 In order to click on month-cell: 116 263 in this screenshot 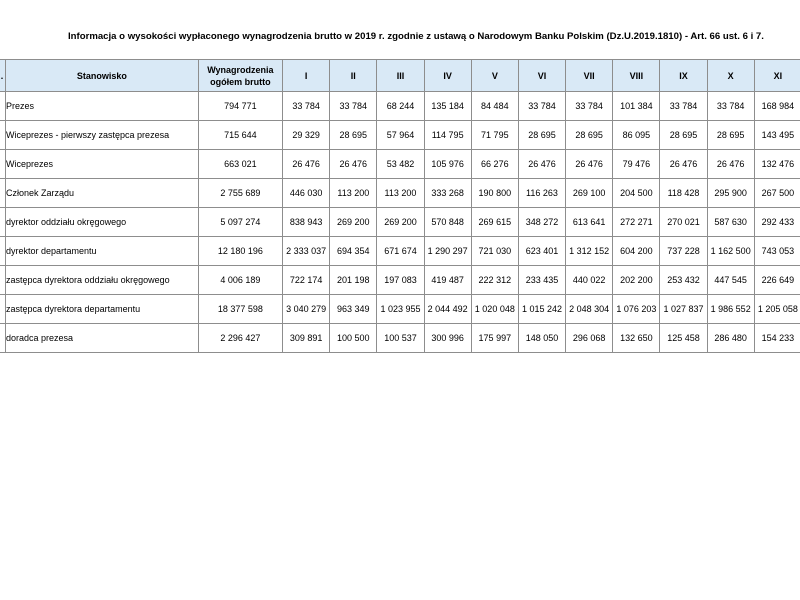, I will do `click(542, 193)`.